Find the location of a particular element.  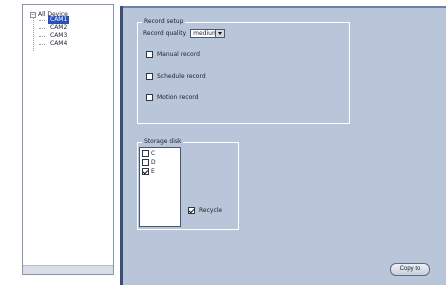

recycle-row: Recycle is located at coordinates (205, 210).